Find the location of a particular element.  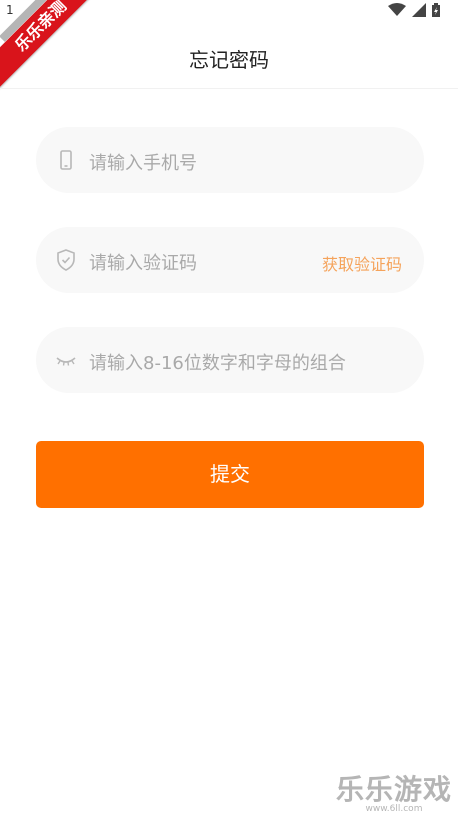

signal-icon is located at coordinates (419, 10).